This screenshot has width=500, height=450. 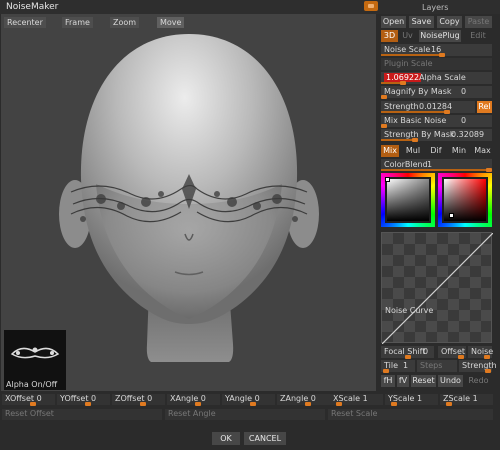 What do you see at coordinates (442, 77) in the screenshot?
I see `alpha-scale-label: Alpha Scale` at bounding box center [442, 77].